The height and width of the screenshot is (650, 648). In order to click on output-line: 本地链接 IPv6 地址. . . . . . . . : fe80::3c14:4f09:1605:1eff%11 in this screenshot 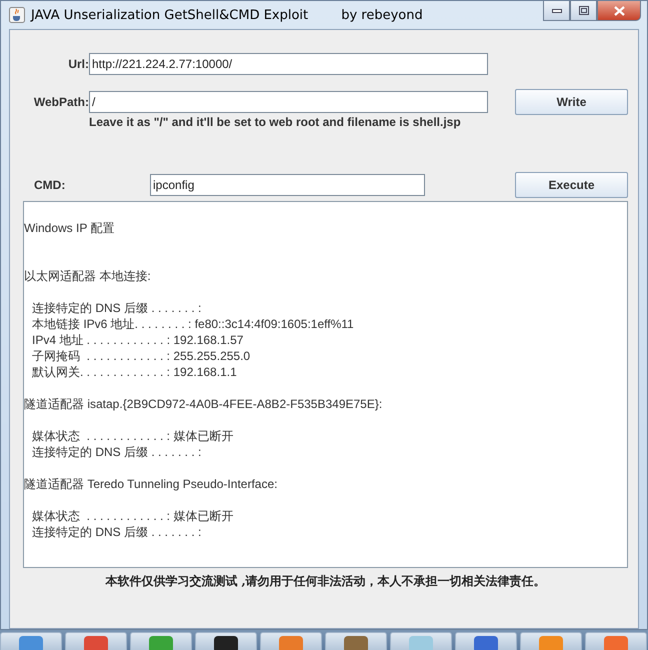, I will do `click(193, 324)`.